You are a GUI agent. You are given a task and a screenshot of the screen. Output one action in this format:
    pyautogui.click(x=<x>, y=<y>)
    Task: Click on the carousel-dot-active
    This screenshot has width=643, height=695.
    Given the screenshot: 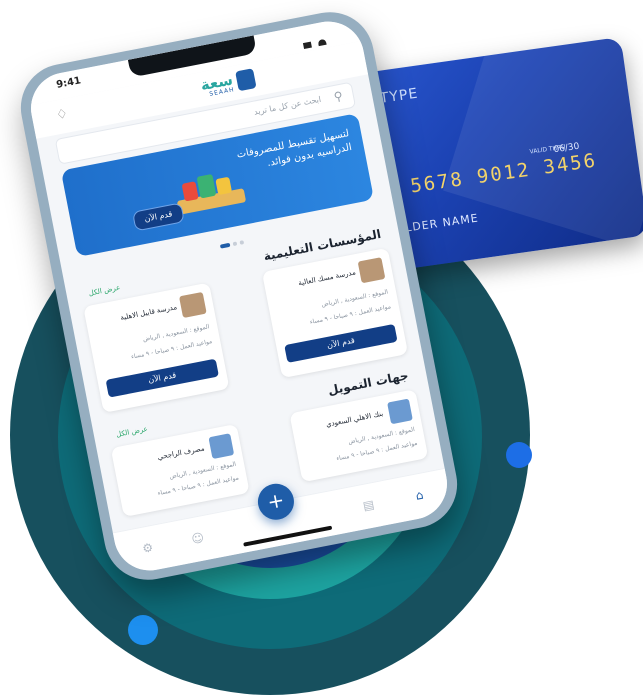 What is the action you would take?
    pyautogui.click(x=225, y=245)
    